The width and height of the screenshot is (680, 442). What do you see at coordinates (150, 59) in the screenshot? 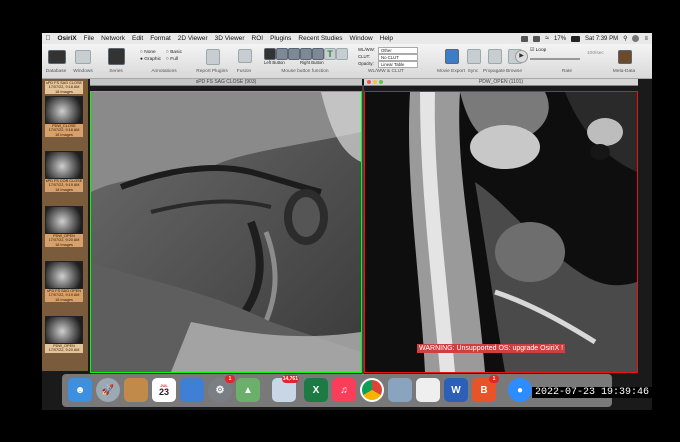
I see `annotation-graphic-radio: ● Graphic` at bounding box center [150, 59].